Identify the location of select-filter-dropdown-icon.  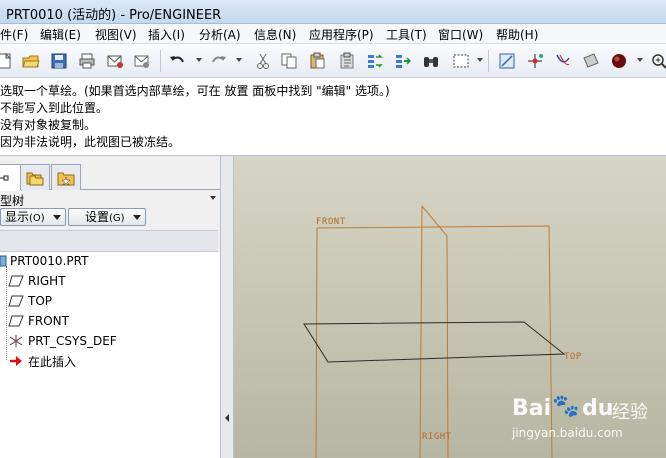
(480, 60).